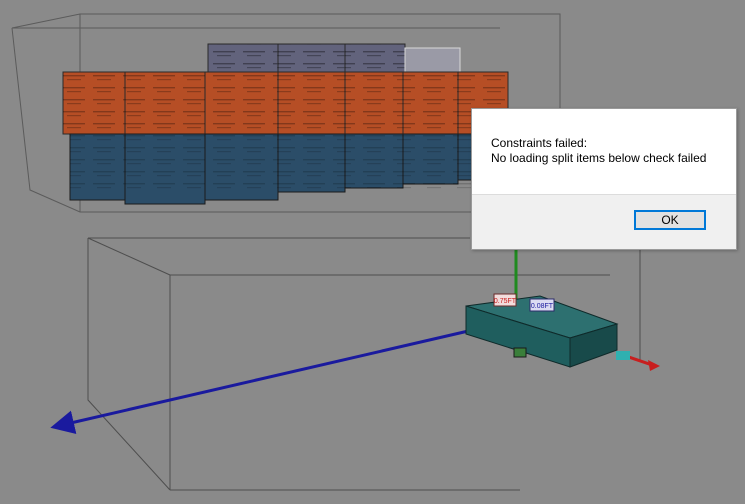 The height and width of the screenshot is (504, 745). I want to click on dialog-message-line1: Constraints failed:, so click(539, 143).